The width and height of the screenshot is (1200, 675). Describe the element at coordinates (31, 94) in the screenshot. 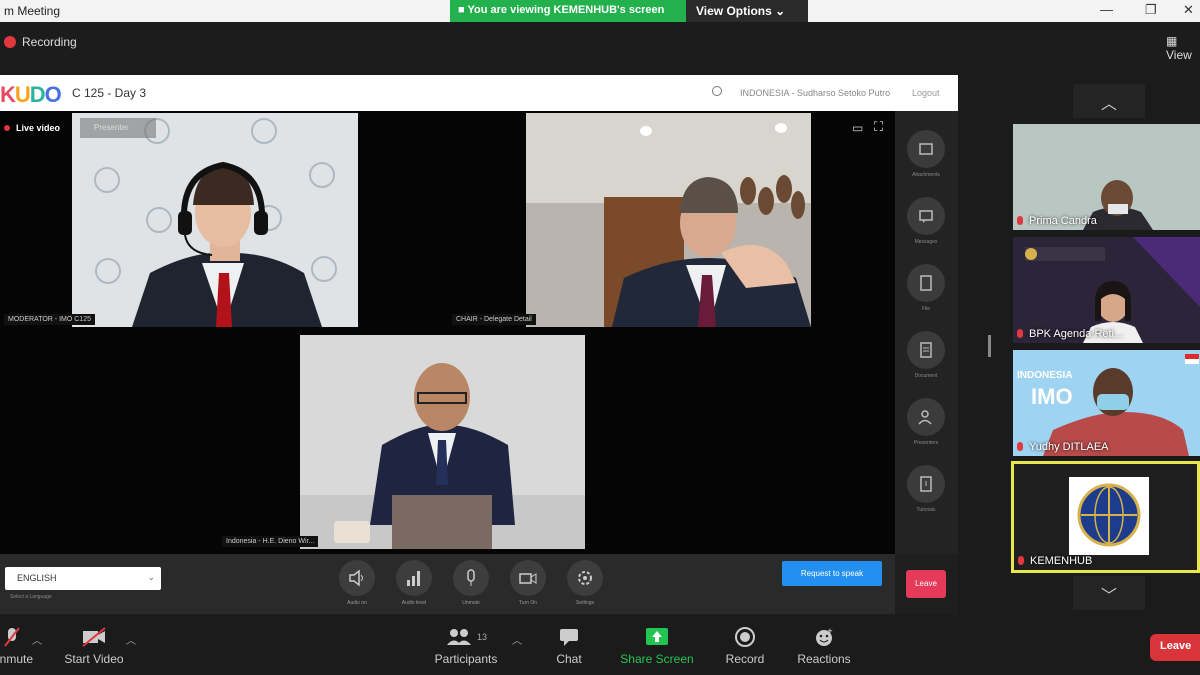

I see `kudo-logo: KUDO` at that location.